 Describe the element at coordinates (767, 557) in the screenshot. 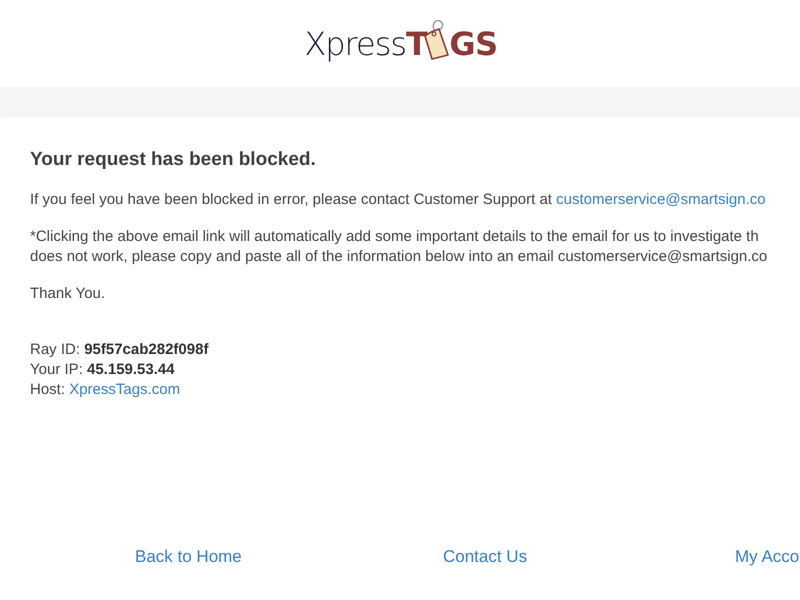

I see `footer-link: My Acco` at that location.